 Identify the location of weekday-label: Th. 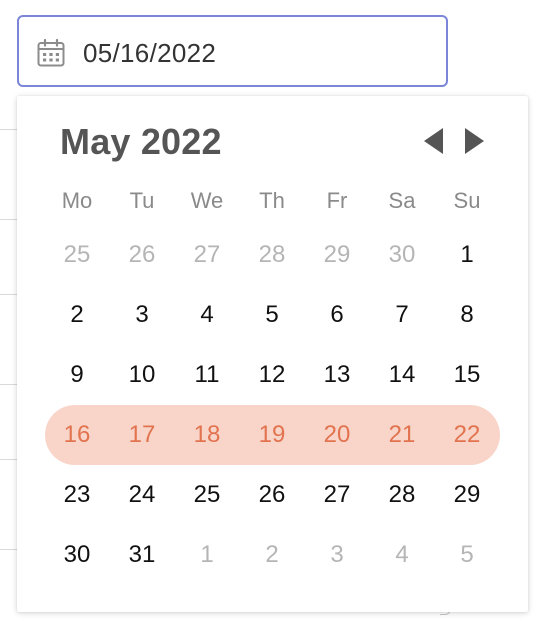
(272, 200).